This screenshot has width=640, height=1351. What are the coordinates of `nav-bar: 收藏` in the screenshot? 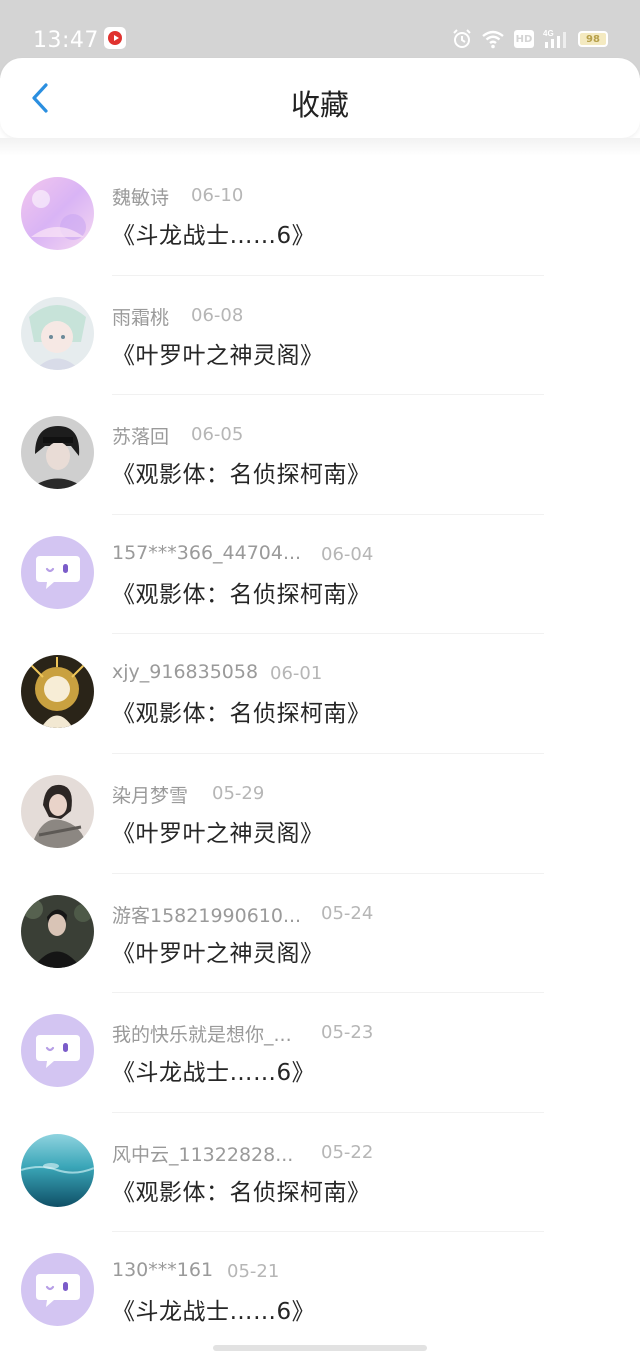 It's located at (320, 98).